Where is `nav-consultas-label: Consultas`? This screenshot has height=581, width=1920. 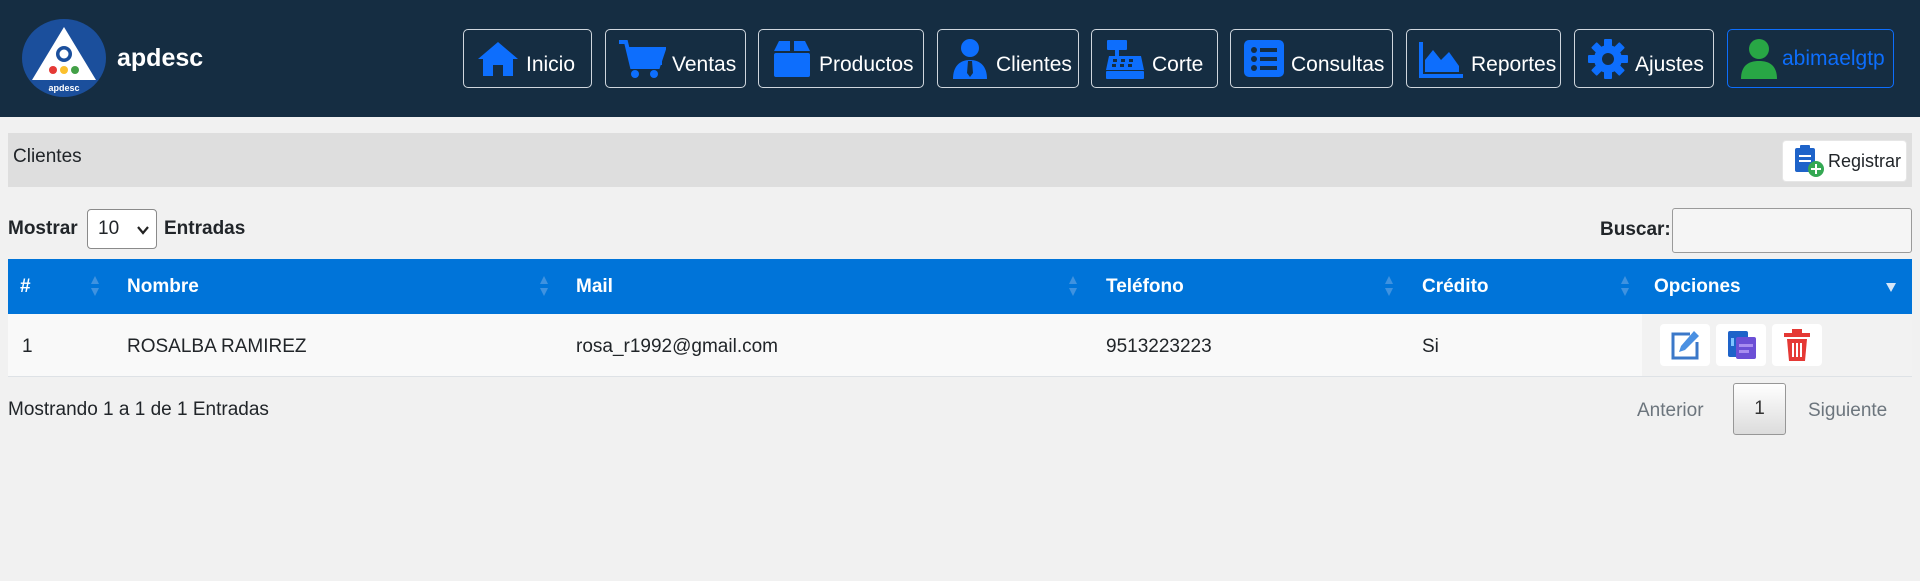
nav-consultas-label: Consultas is located at coordinates (1338, 64).